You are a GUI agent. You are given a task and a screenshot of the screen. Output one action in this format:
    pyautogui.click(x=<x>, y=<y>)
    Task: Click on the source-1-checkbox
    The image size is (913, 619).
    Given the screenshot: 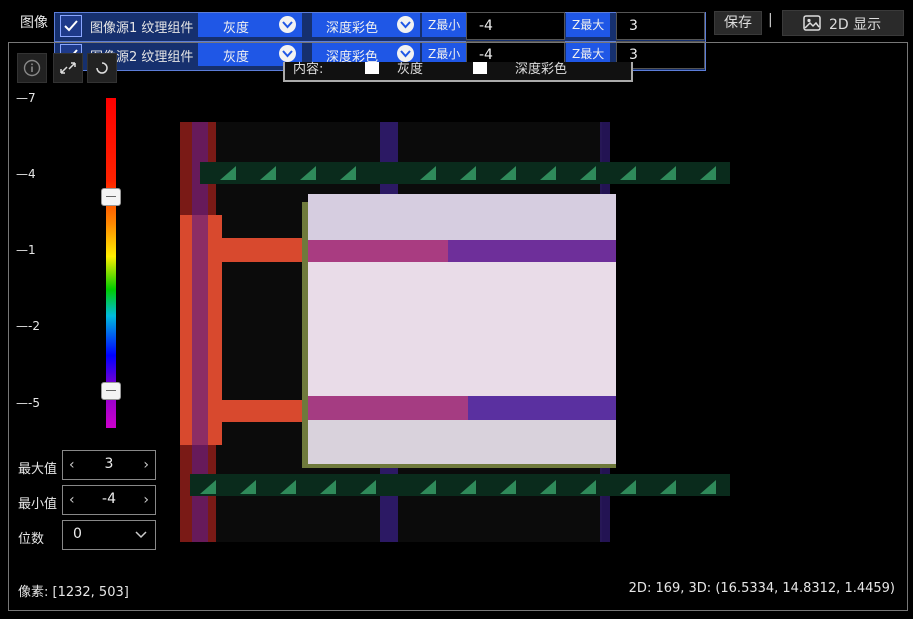 What is the action you would take?
    pyautogui.click(x=71, y=26)
    